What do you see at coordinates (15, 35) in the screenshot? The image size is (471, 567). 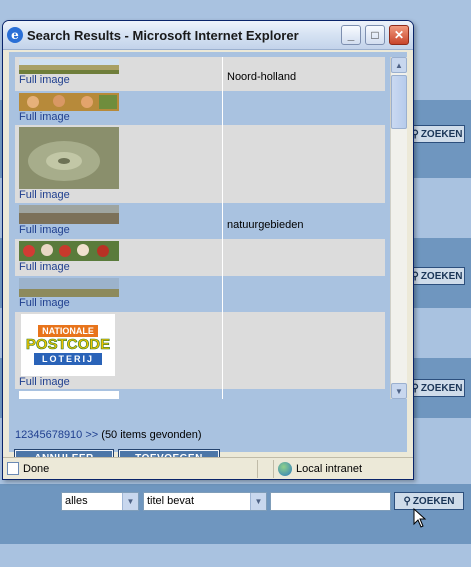 I see `ie-icon: e` at bounding box center [15, 35].